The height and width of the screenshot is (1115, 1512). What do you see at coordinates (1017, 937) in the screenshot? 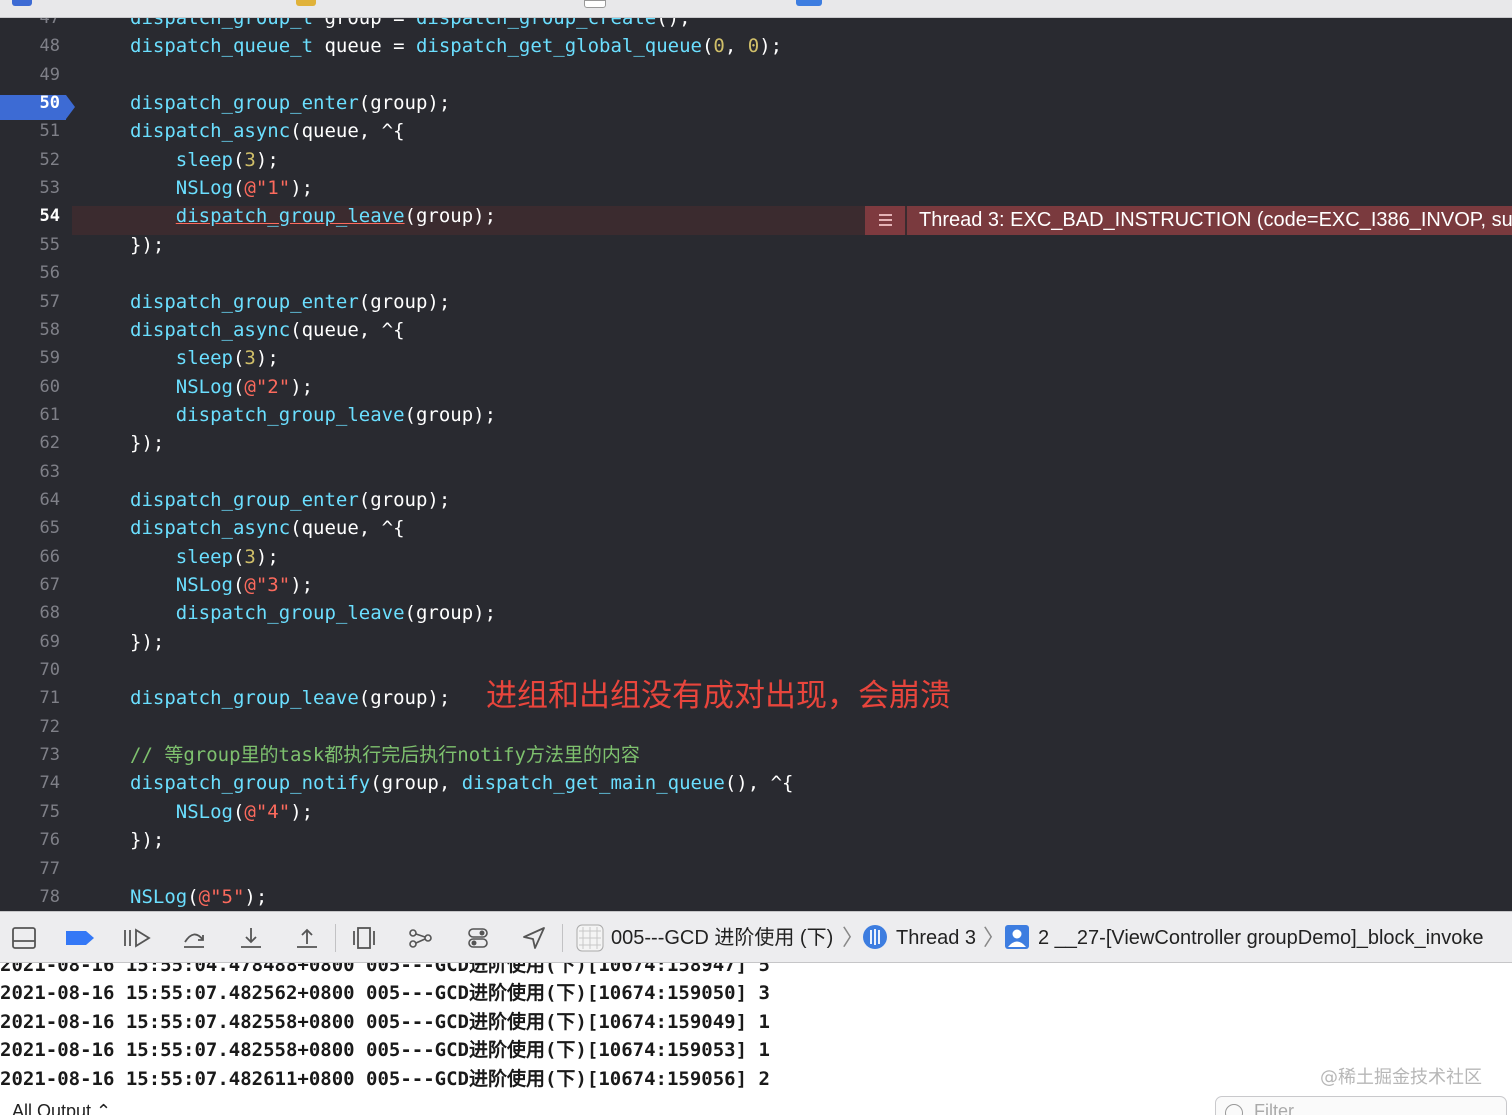
I see `stack-frame-user-icon` at bounding box center [1017, 937].